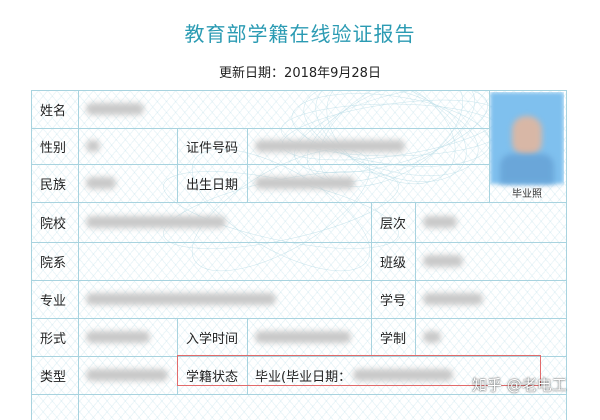 The width and height of the screenshot is (600, 420). I want to click on form-value, so click(127, 337).